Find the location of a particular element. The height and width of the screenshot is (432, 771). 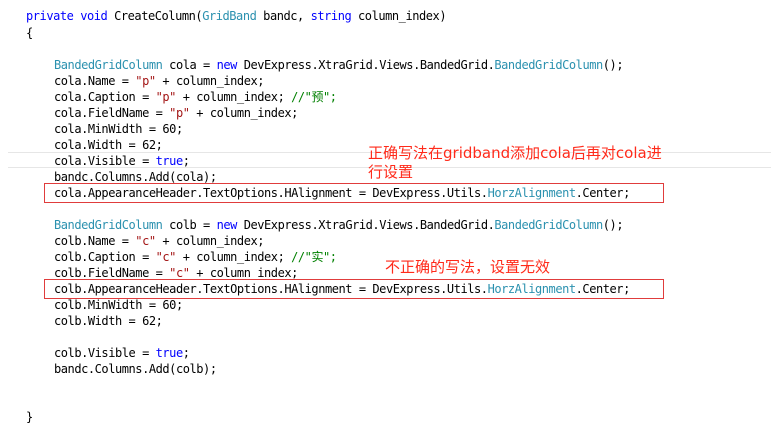

code-line-colb-visible: colb.Visible = true; is located at coordinates (122, 353).